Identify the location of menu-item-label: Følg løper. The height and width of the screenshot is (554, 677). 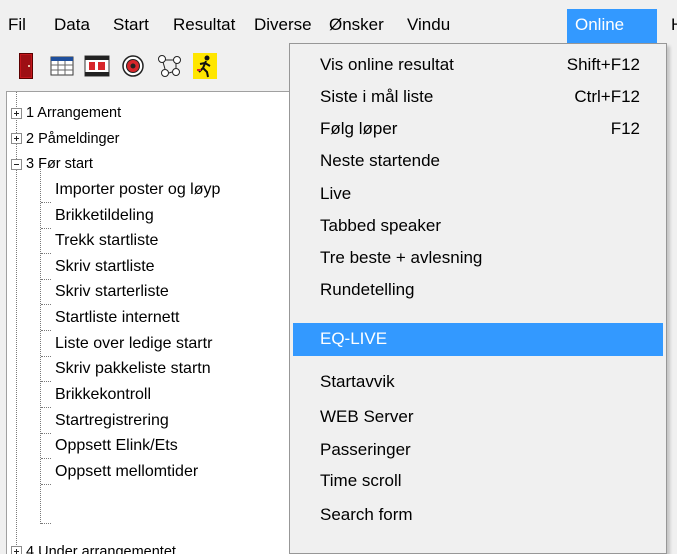
(359, 128).